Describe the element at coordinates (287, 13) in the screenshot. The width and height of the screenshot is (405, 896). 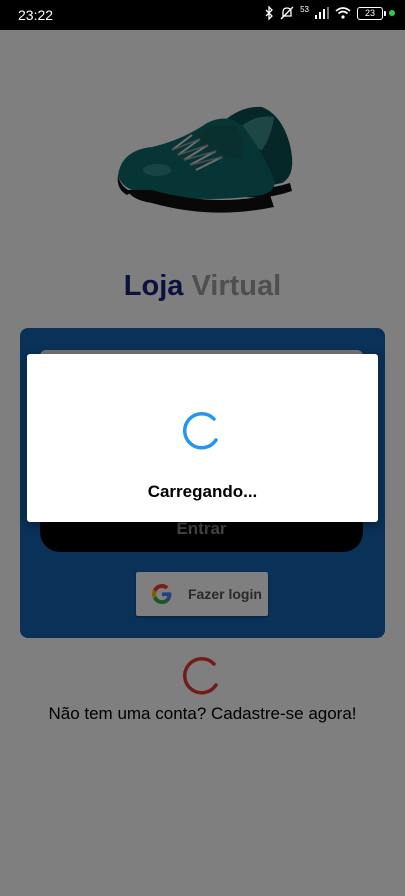
I see `mute-icon` at that location.